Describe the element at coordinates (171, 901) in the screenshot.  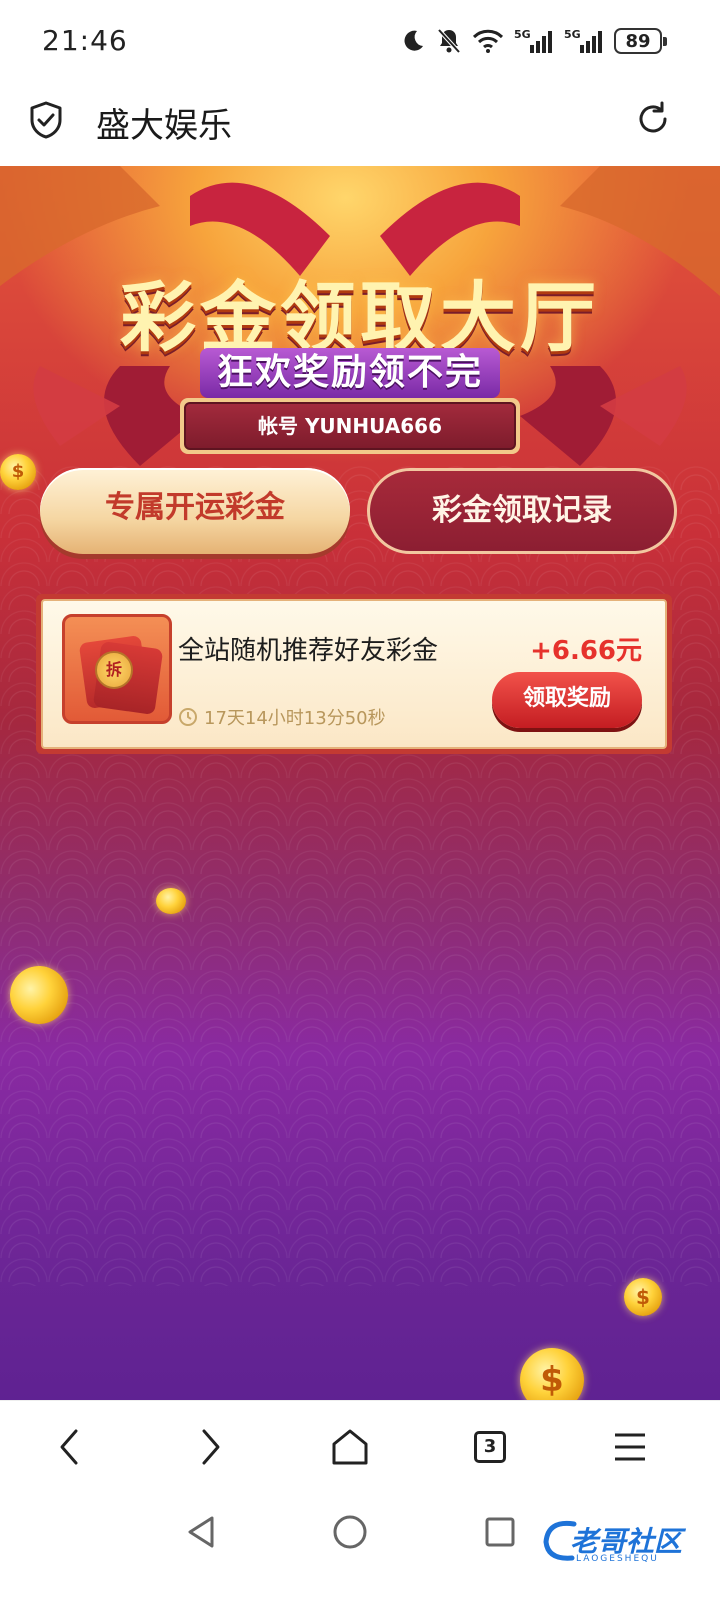
I see `coin-icon` at that location.